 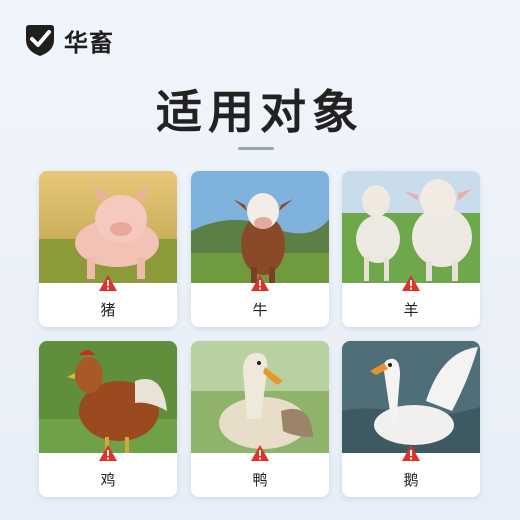 What do you see at coordinates (411, 227) in the screenshot?
I see `sheep-photo` at bounding box center [411, 227].